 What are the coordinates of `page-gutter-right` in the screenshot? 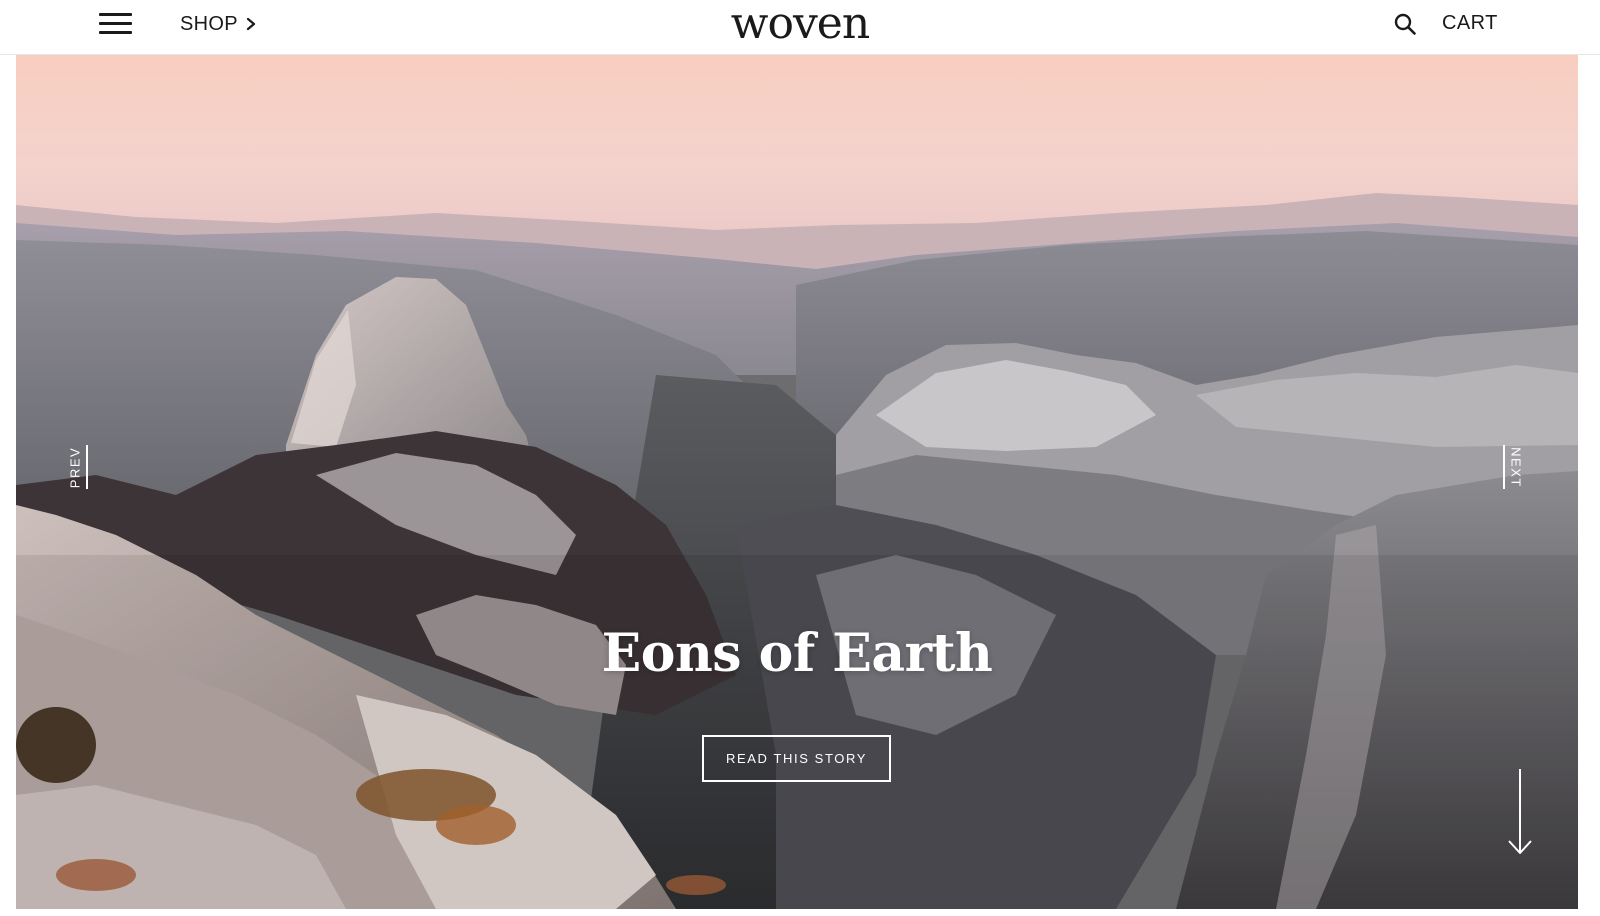 It's located at (1589, 485).